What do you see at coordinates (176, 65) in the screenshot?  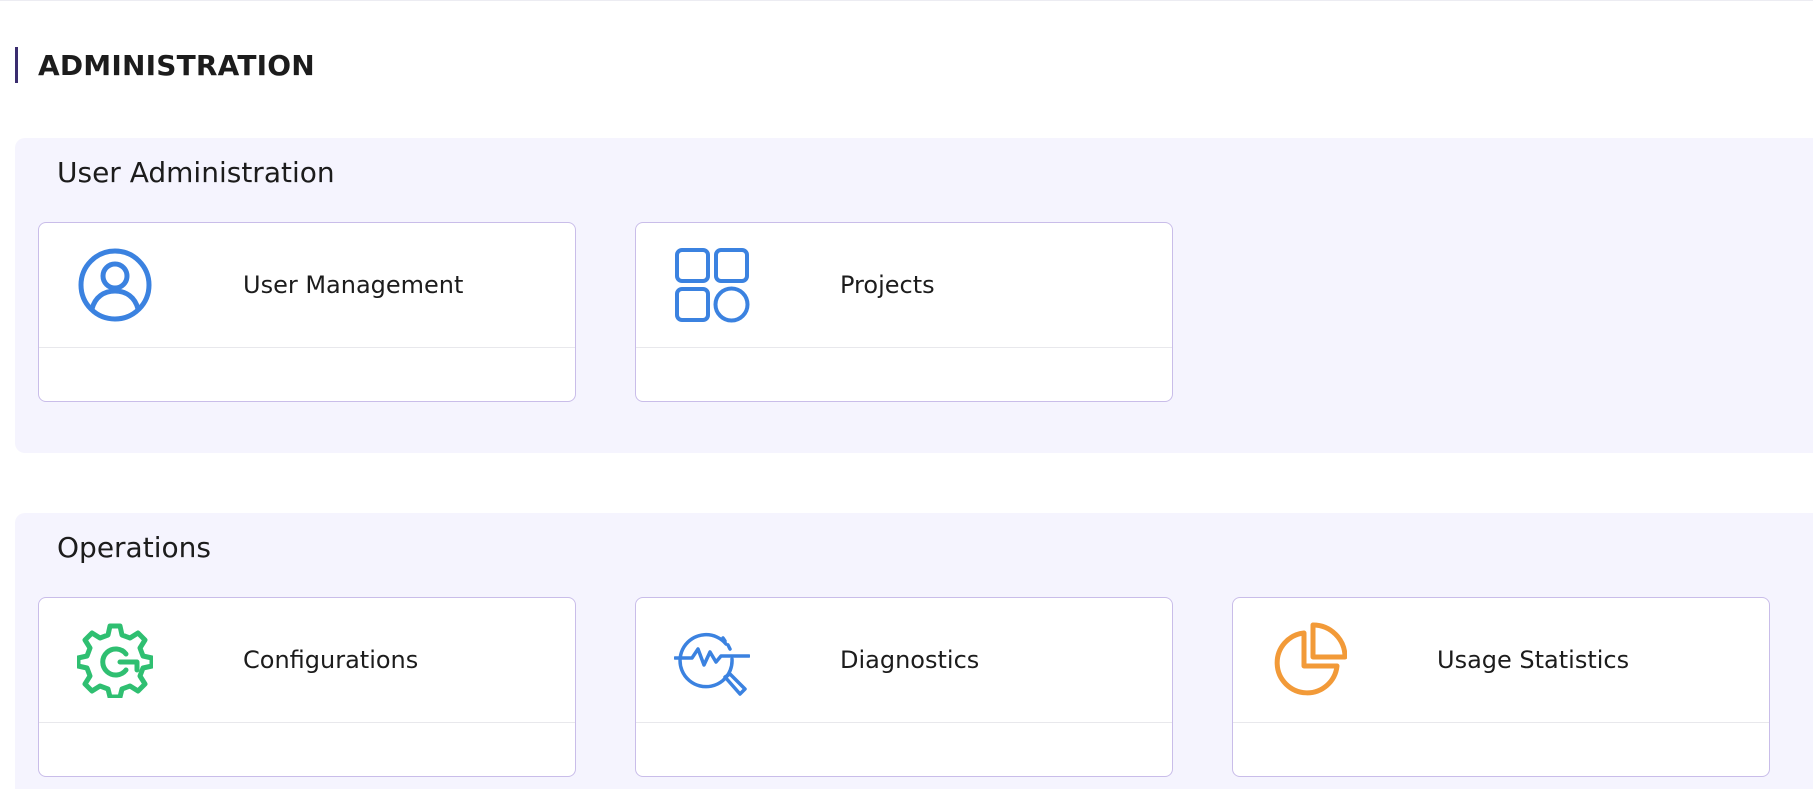 I see `page-title: ADMINISTRATION` at bounding box center [176, 65].